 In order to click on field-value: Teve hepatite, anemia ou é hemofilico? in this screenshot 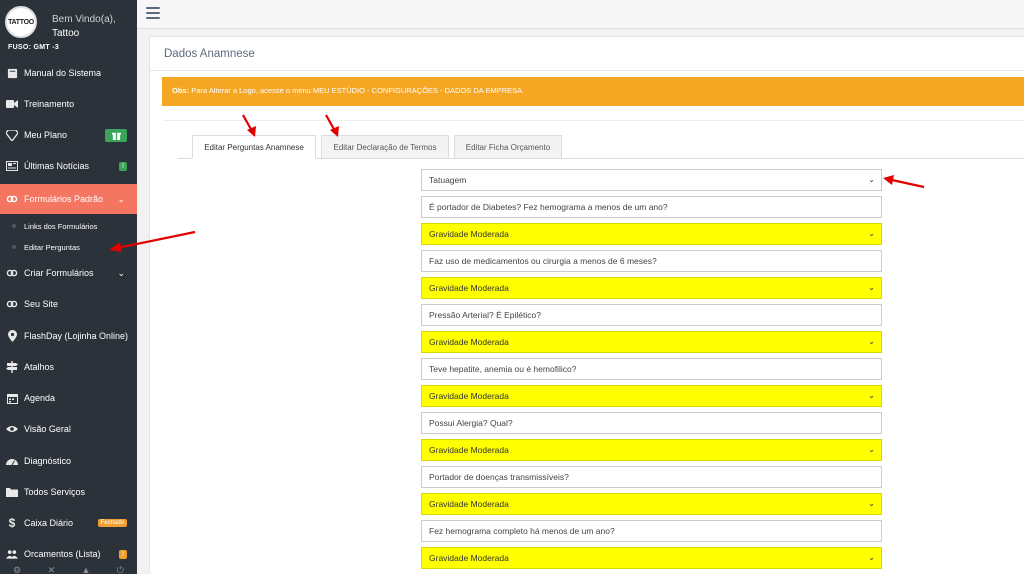, I will do `click(503, 369)`.